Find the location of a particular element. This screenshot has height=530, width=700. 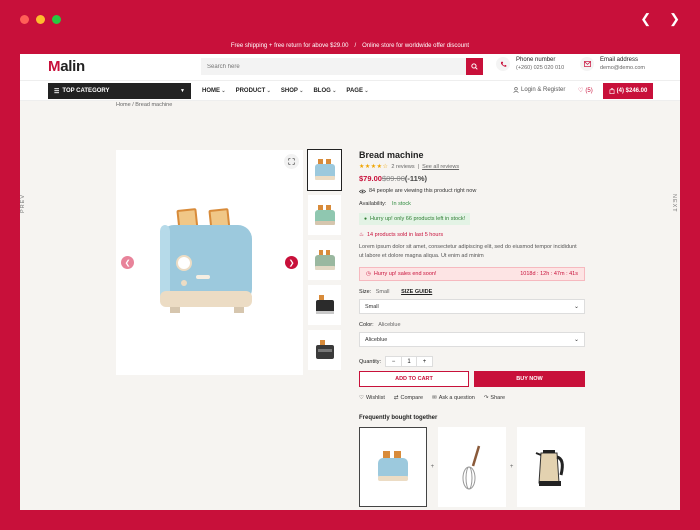

main-product-image: ❮ ❯ is located at coordinates (209, 262).